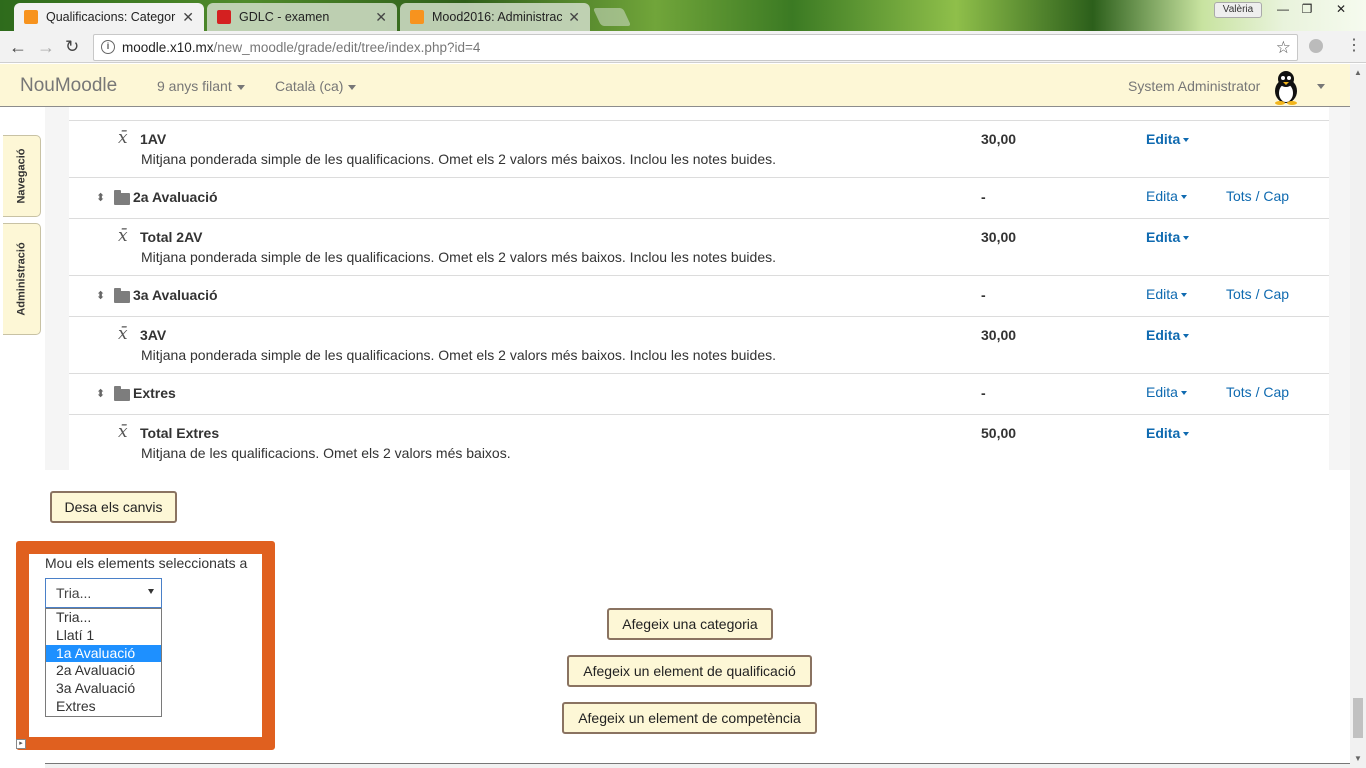 The height and width of the screenshot is (768, 1366). I want to click on reload-icon: ↻, so click(72, 47).